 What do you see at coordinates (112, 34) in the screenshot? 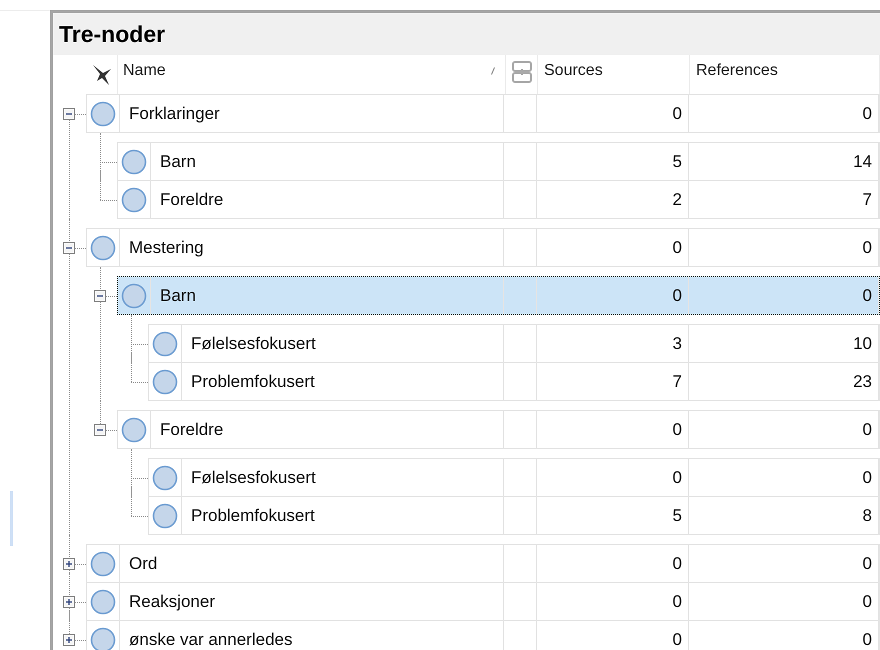
I see `panel-title: Tre-noder` at bounding box center [112, 34].